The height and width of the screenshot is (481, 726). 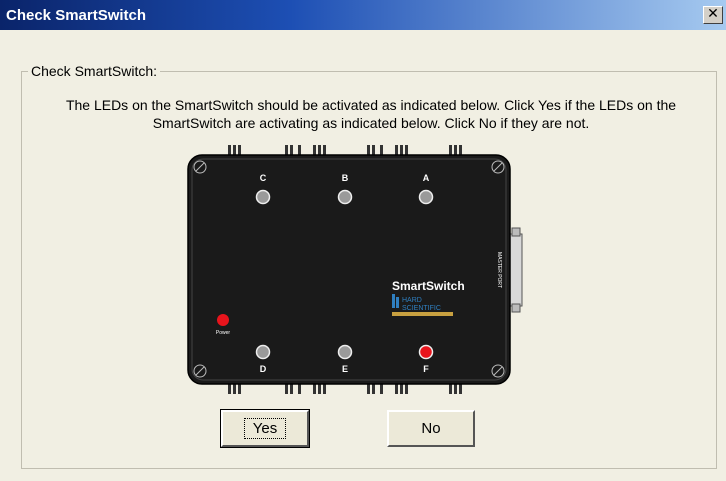 I want to click on yes-button-label: Yes, so click(x=265, y=428).